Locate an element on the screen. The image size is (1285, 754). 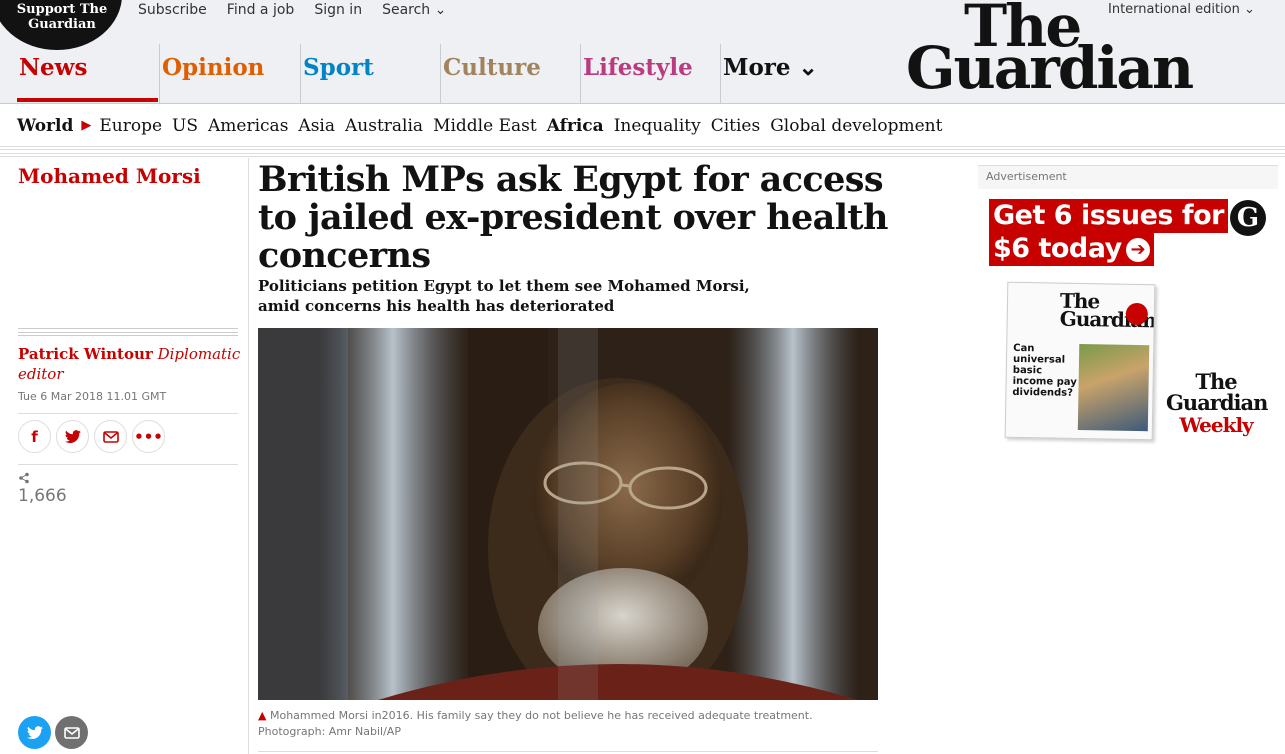
share-icon is located at coordinates (24, 479).